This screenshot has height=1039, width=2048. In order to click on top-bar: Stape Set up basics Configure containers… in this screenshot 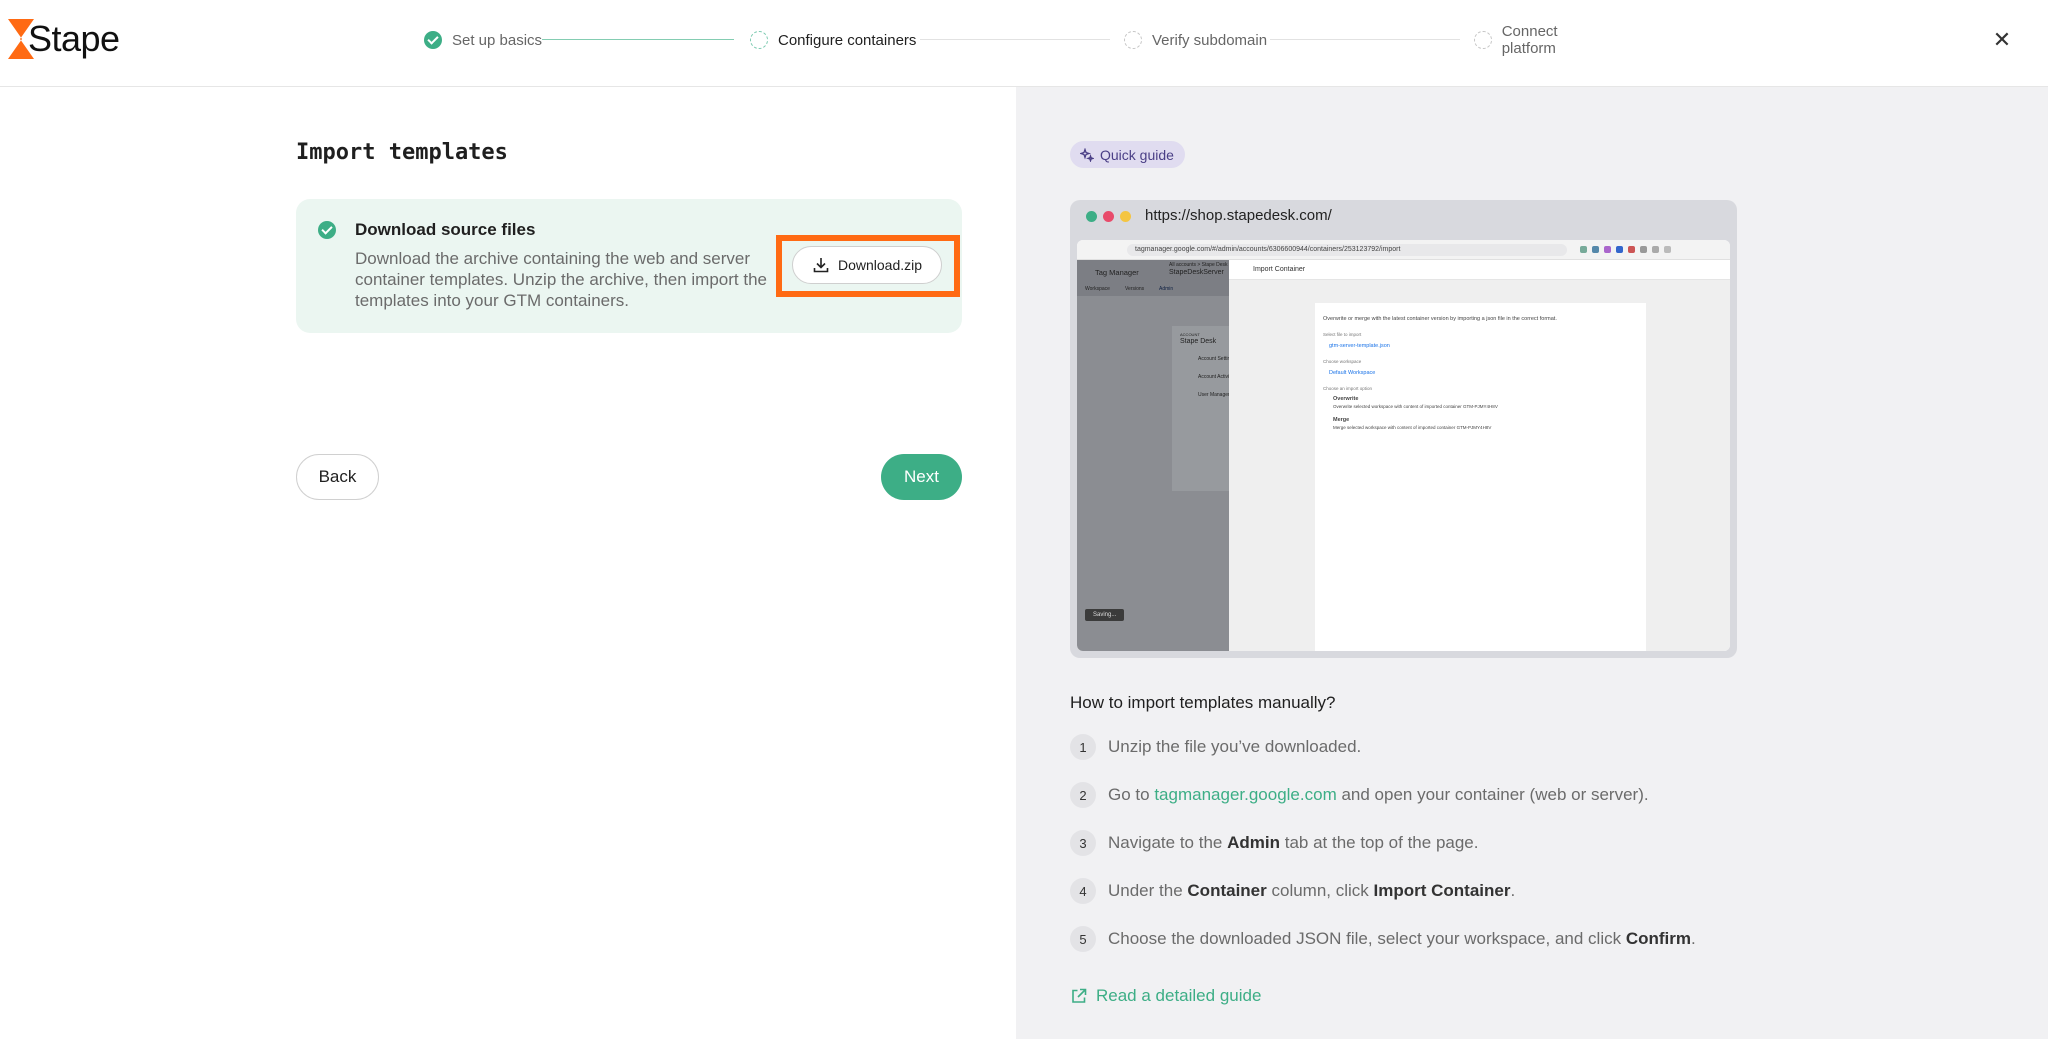, I will do `click(1024, 43)`.